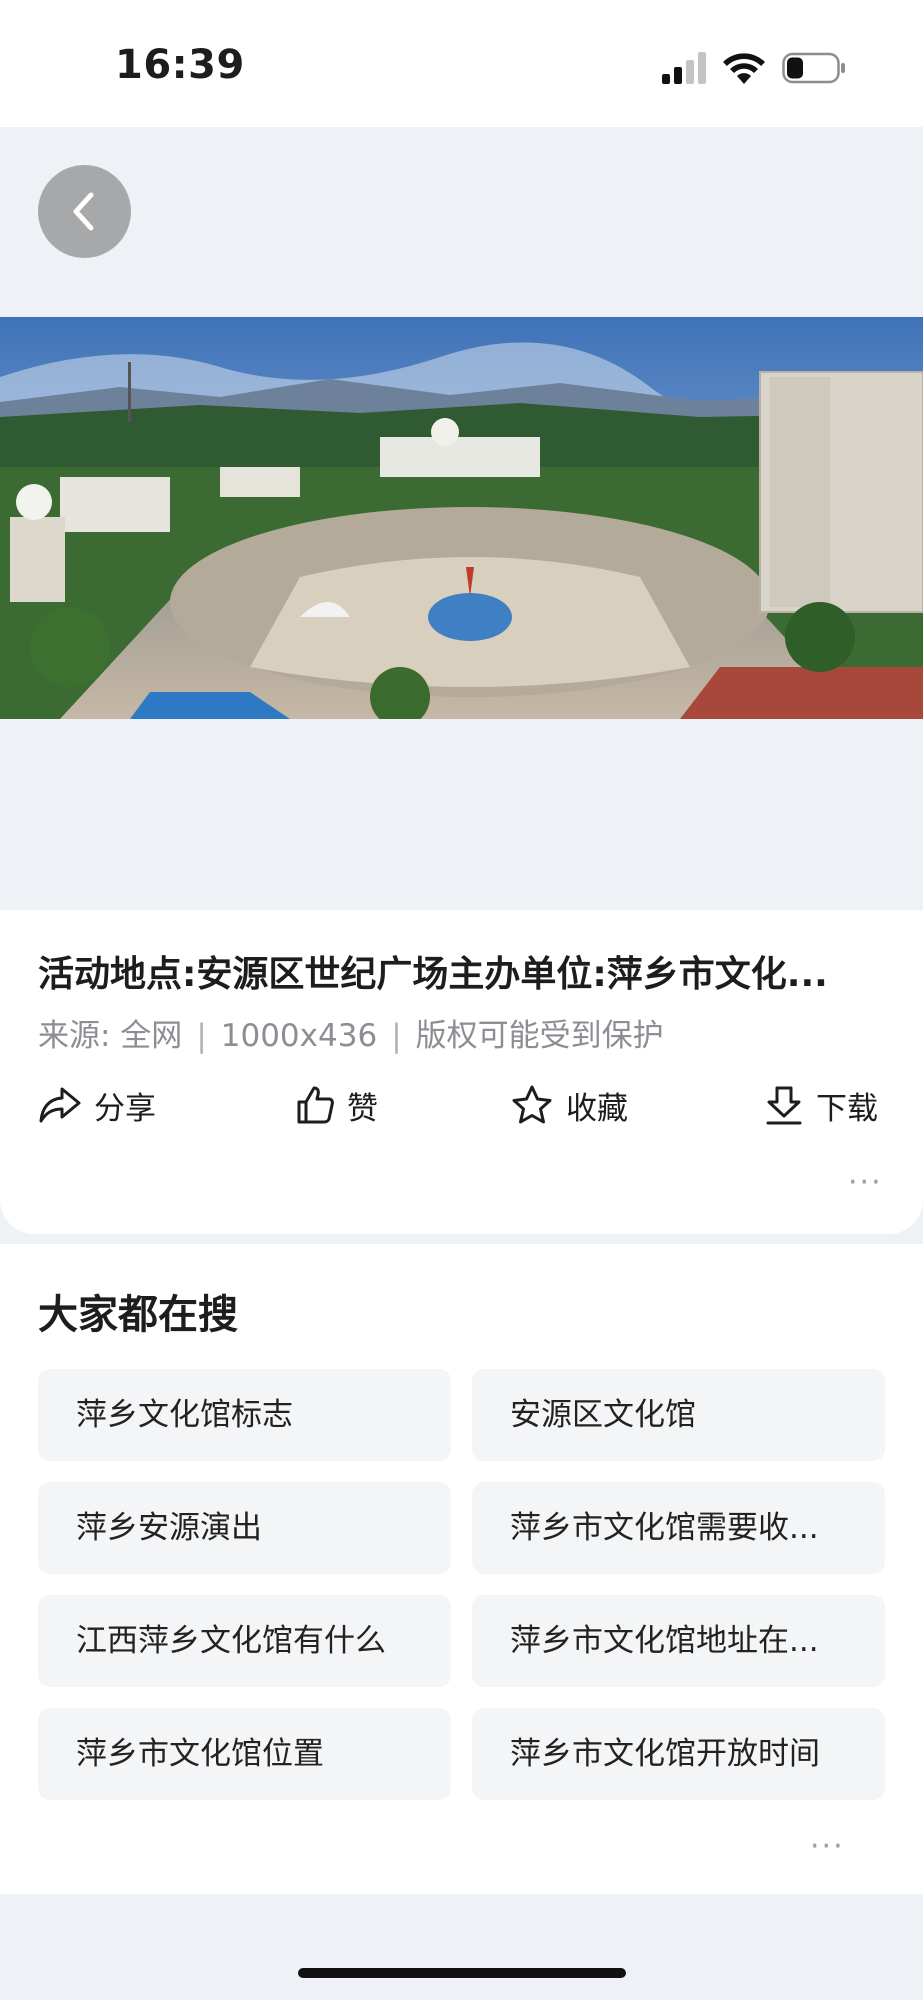 This screenshot has height=2000, width=923. I want to click on back-button, so click(84, 211).